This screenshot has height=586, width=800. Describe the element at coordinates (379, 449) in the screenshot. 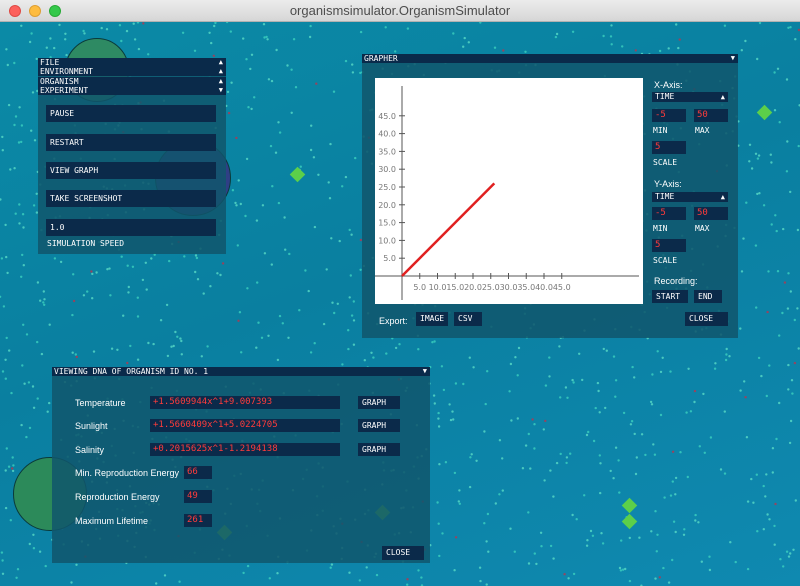

I see `salinity-graph-button: GRAPH` at that location.